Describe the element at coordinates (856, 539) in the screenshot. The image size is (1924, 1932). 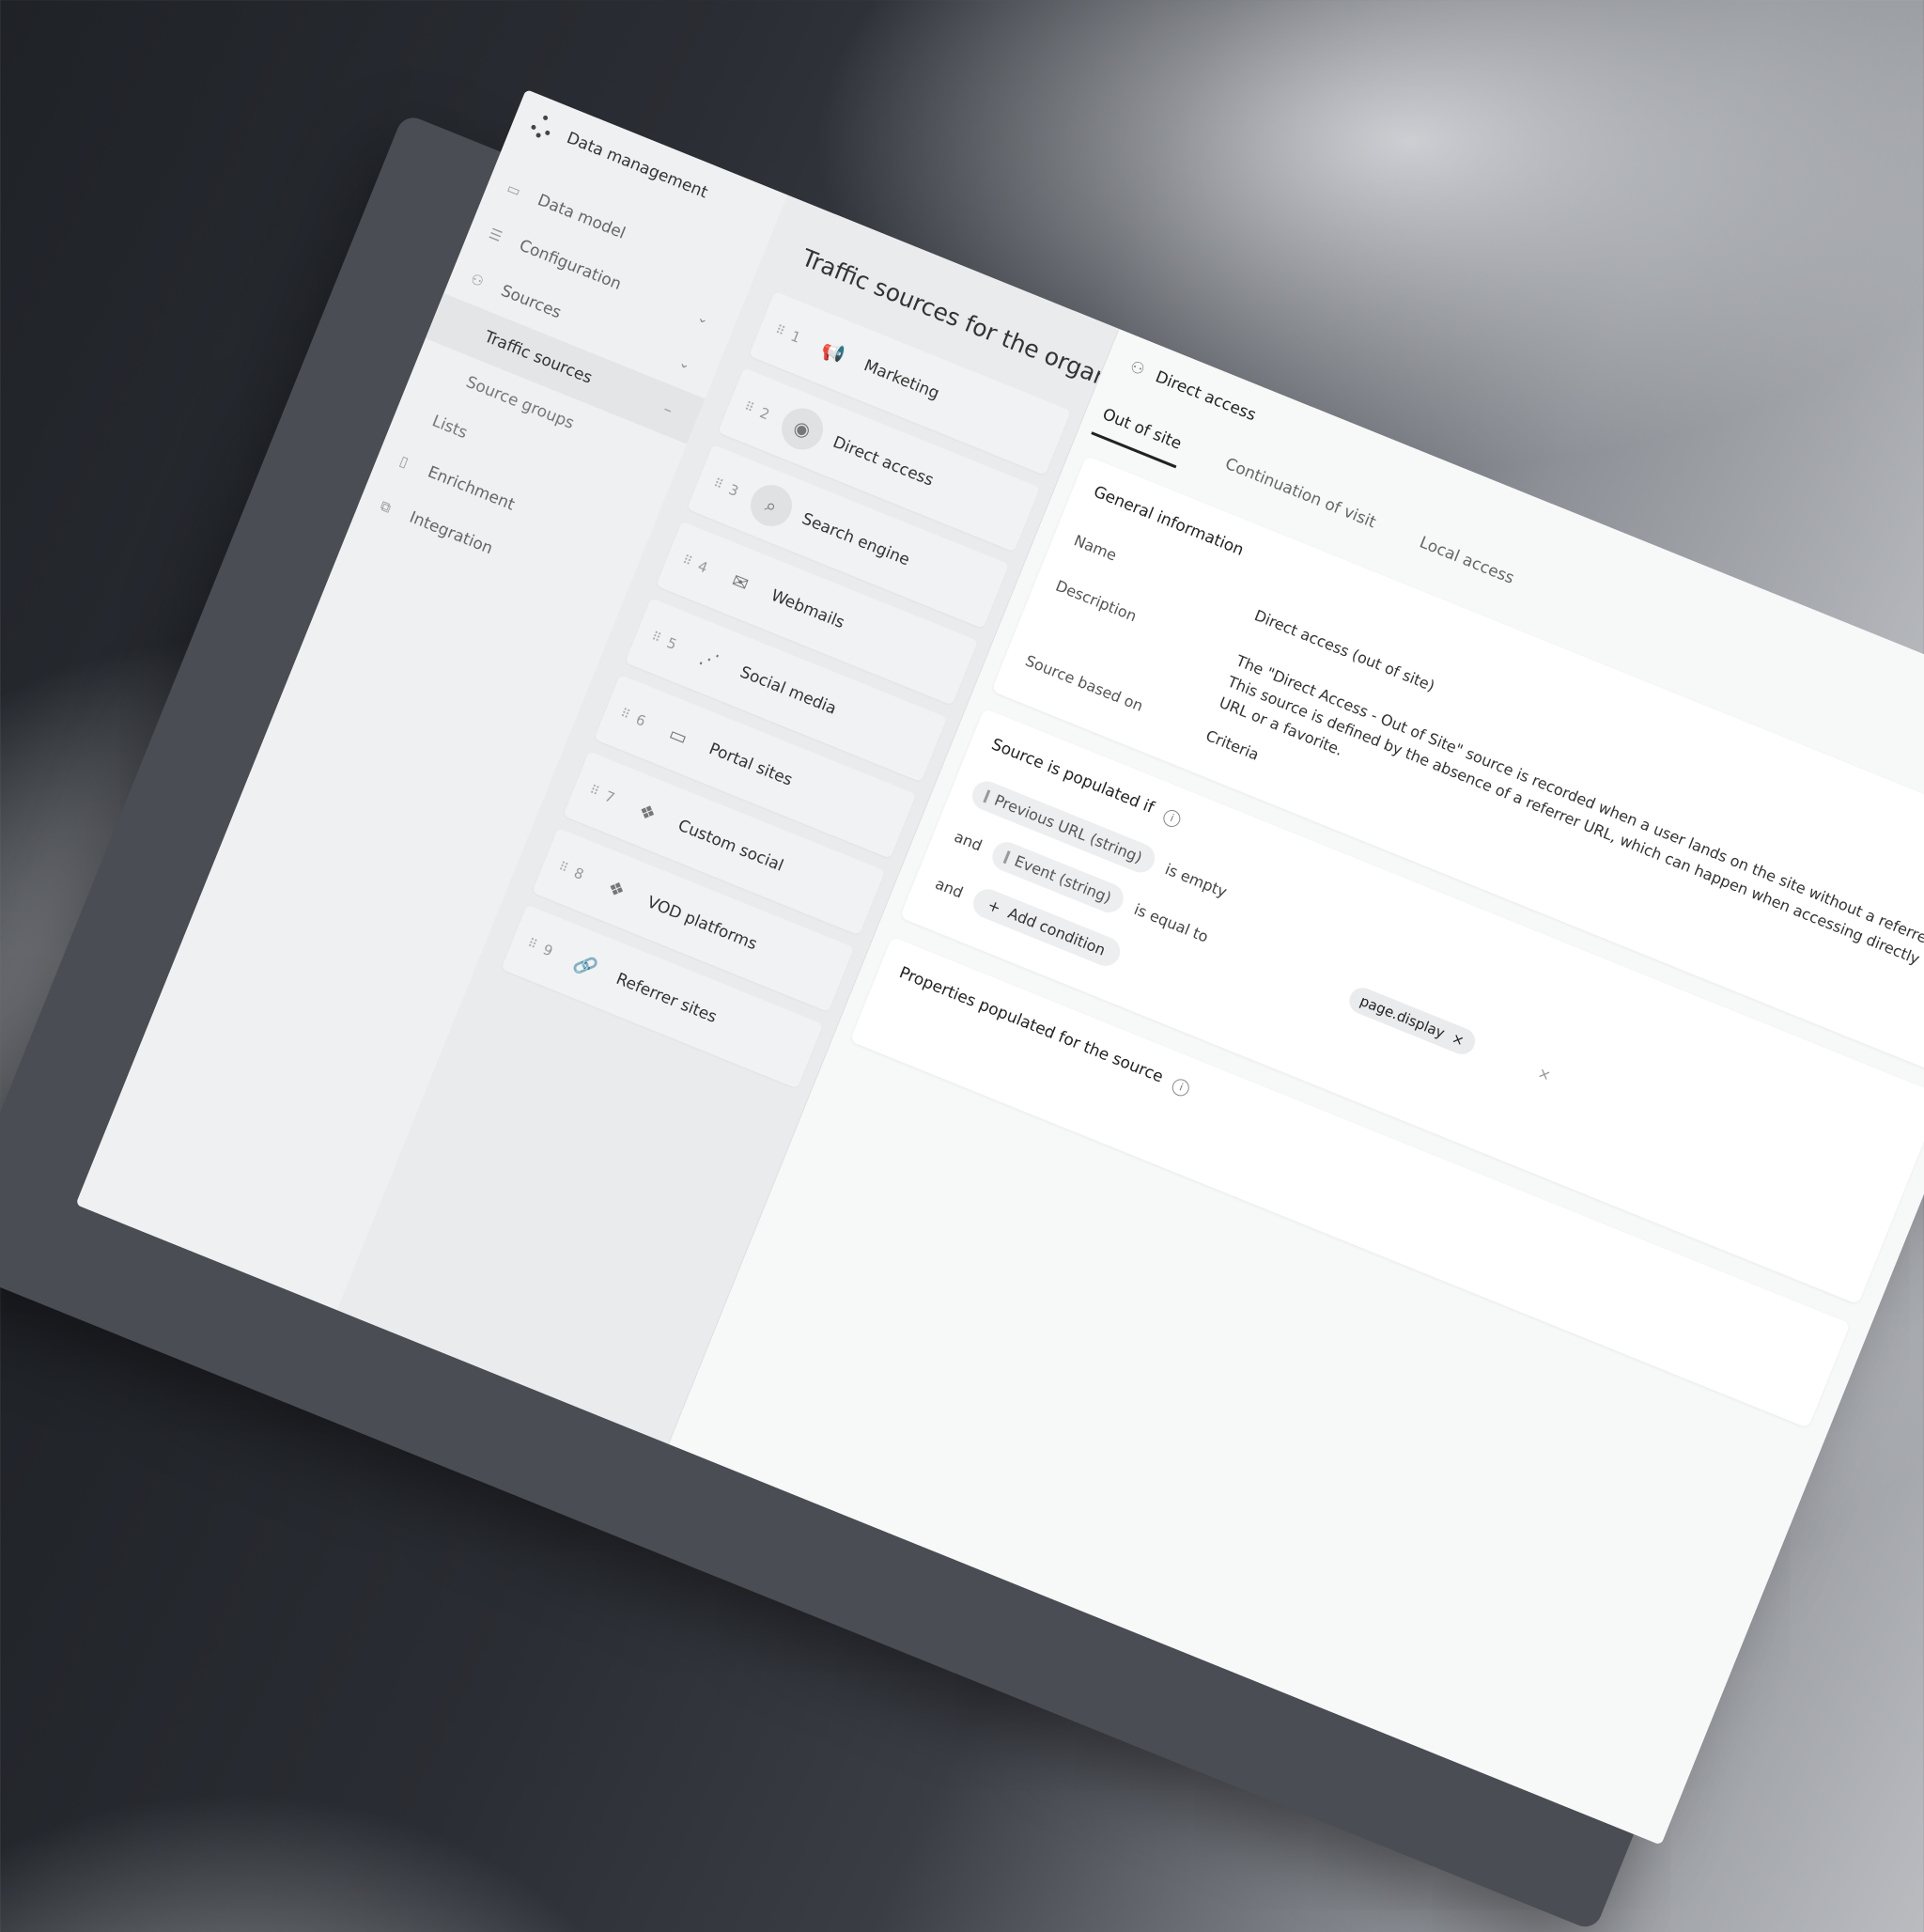
I see `row-label: Search engine` at that location.